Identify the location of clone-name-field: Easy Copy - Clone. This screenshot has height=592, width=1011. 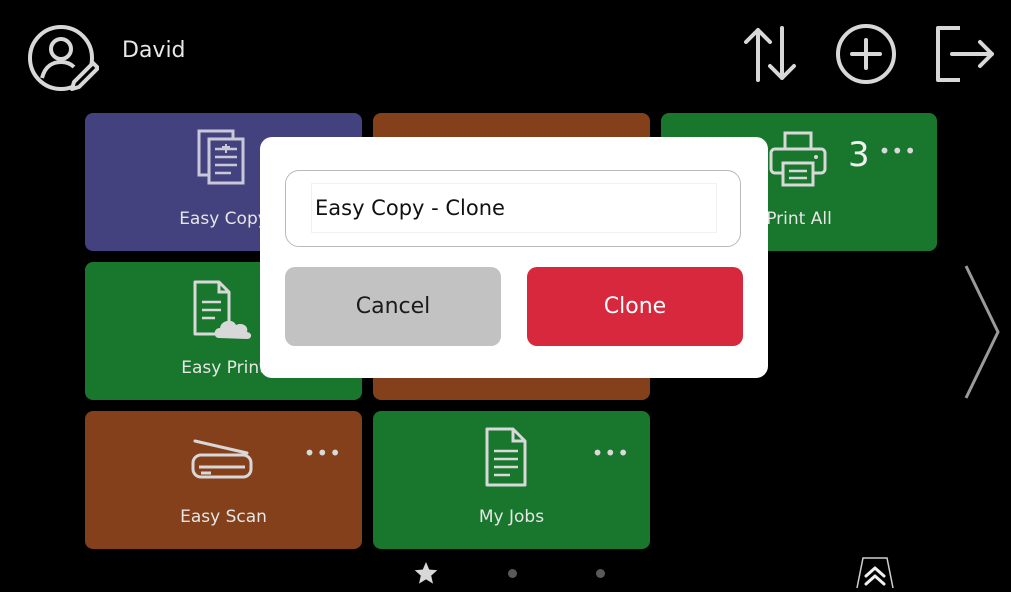
(513, 208).